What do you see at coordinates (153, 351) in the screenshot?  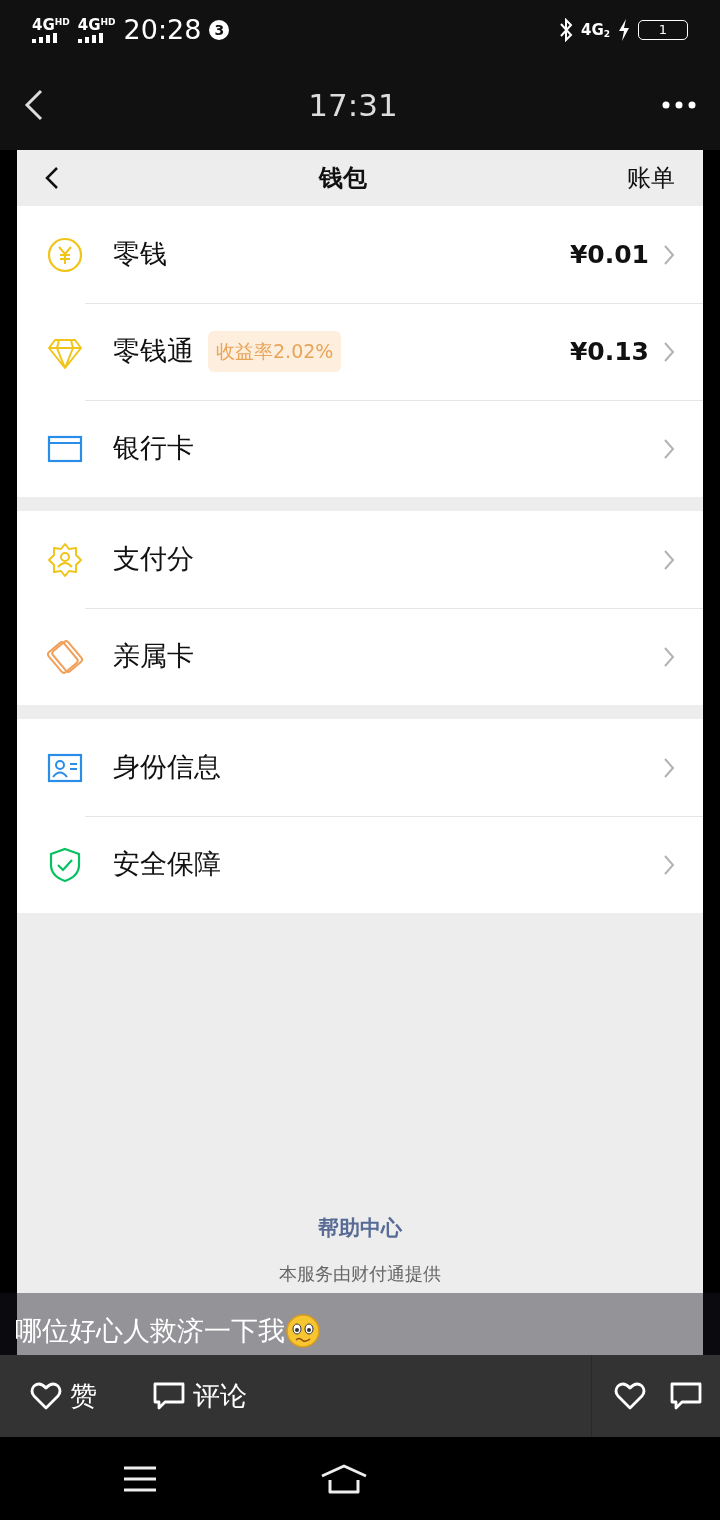 I see `row-label: 零钱通` at bounding box center [153, 351].